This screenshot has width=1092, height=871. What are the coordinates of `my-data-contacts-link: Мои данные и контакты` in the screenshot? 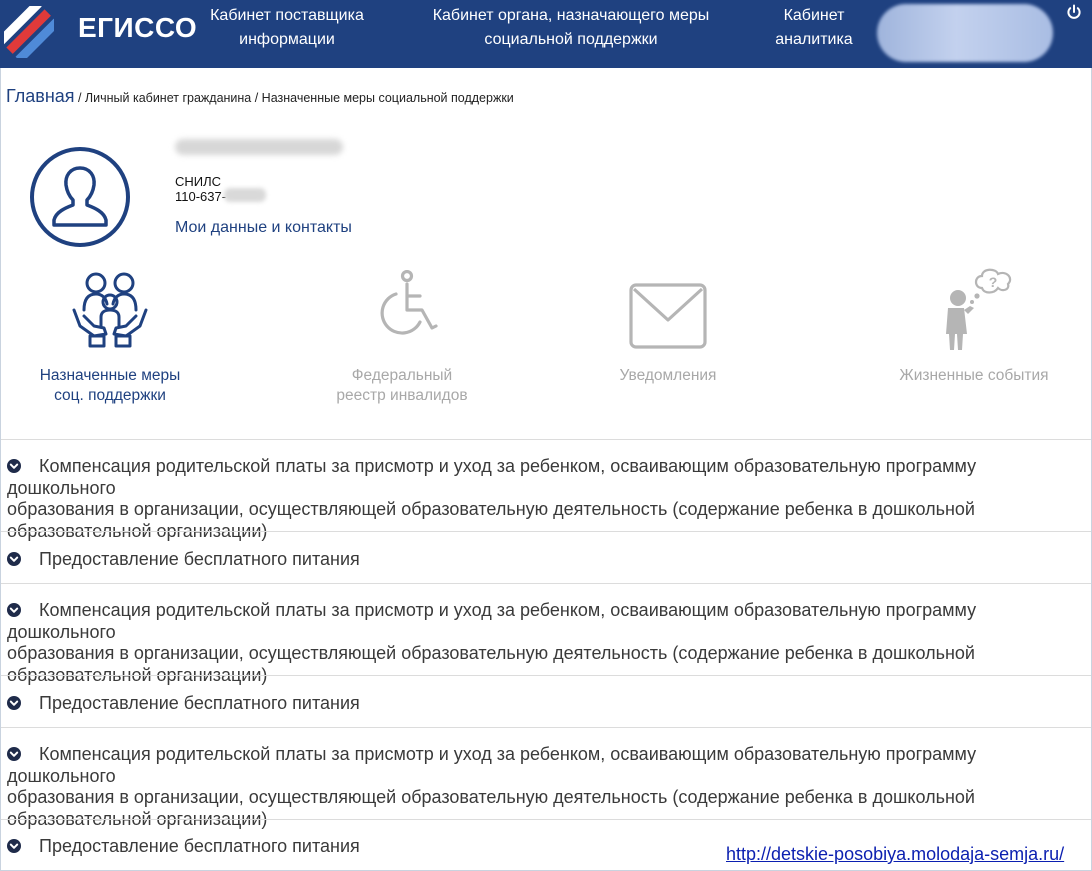 It's located at (263, 228).